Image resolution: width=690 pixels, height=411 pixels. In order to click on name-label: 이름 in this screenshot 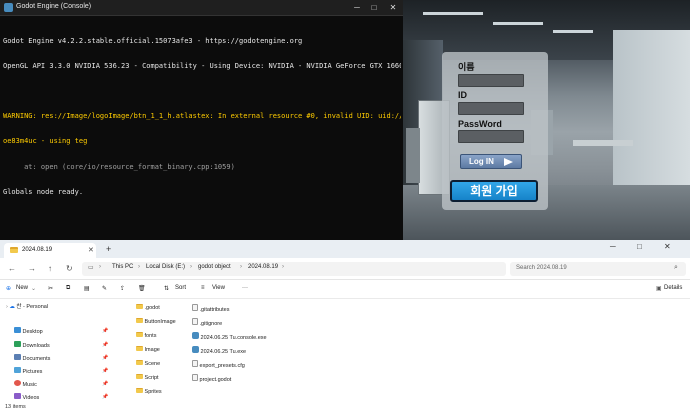, I will do `click(466, 67)`.